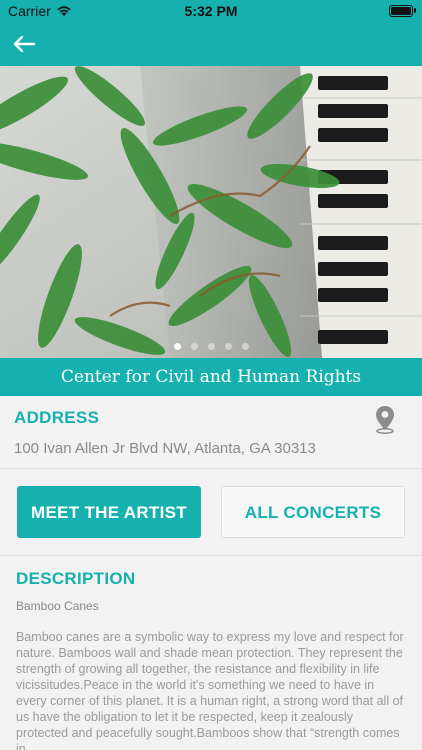 The width and height of the screenshot is (422, 750). I want to click on venue-name: Center for Civil and Human Rights, so click(211, 377).